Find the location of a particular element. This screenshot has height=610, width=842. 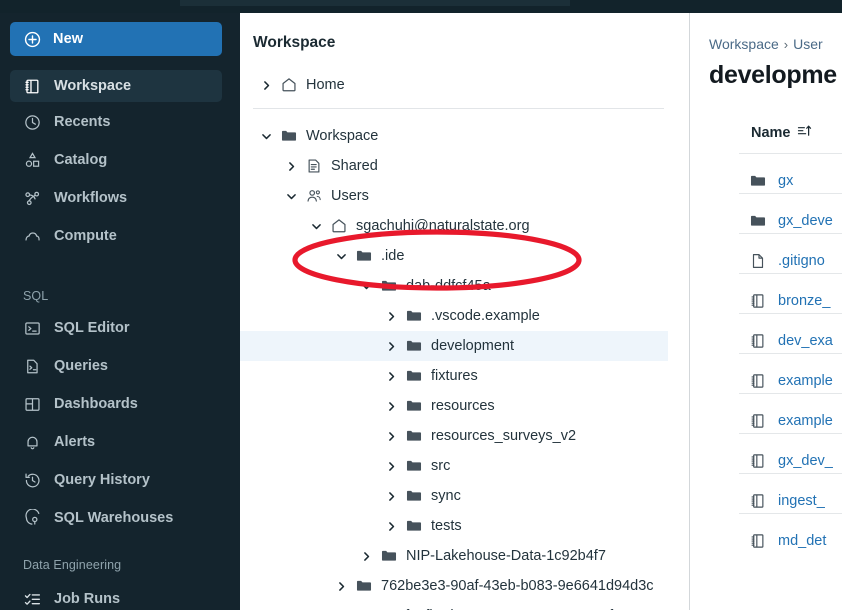

sidebar-item-catalog: Catalog is located at coordinates (116, 160).